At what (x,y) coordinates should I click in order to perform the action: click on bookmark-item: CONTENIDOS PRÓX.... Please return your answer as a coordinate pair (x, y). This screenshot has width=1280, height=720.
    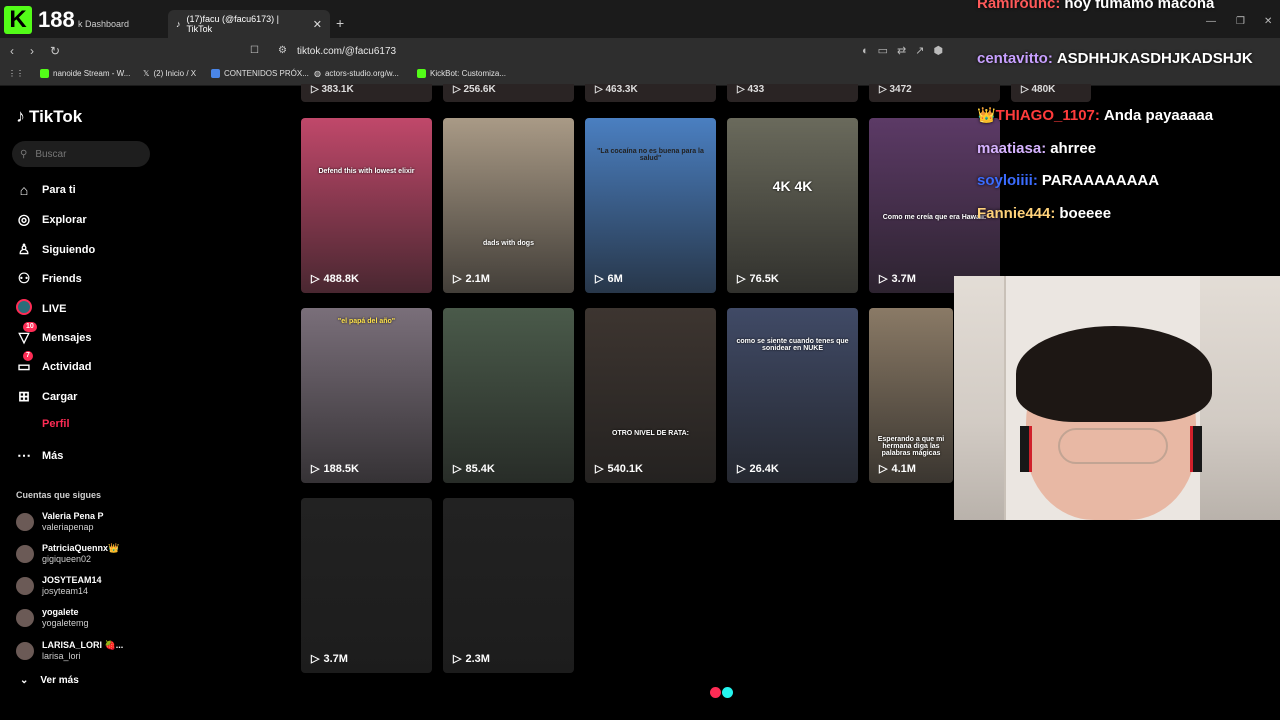
    Looking at the image, I should click on (260, 73).